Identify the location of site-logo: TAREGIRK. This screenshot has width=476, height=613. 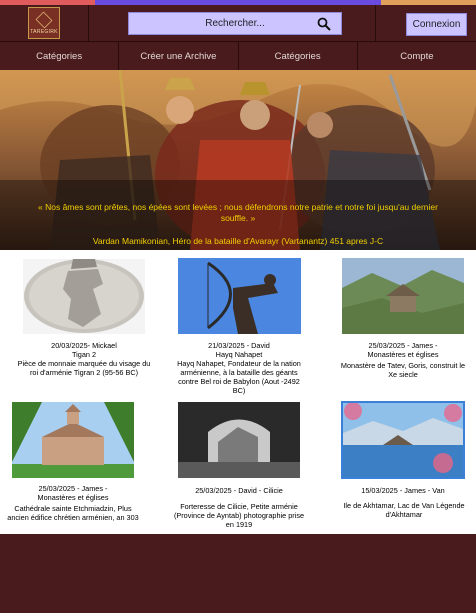
(44, 23).